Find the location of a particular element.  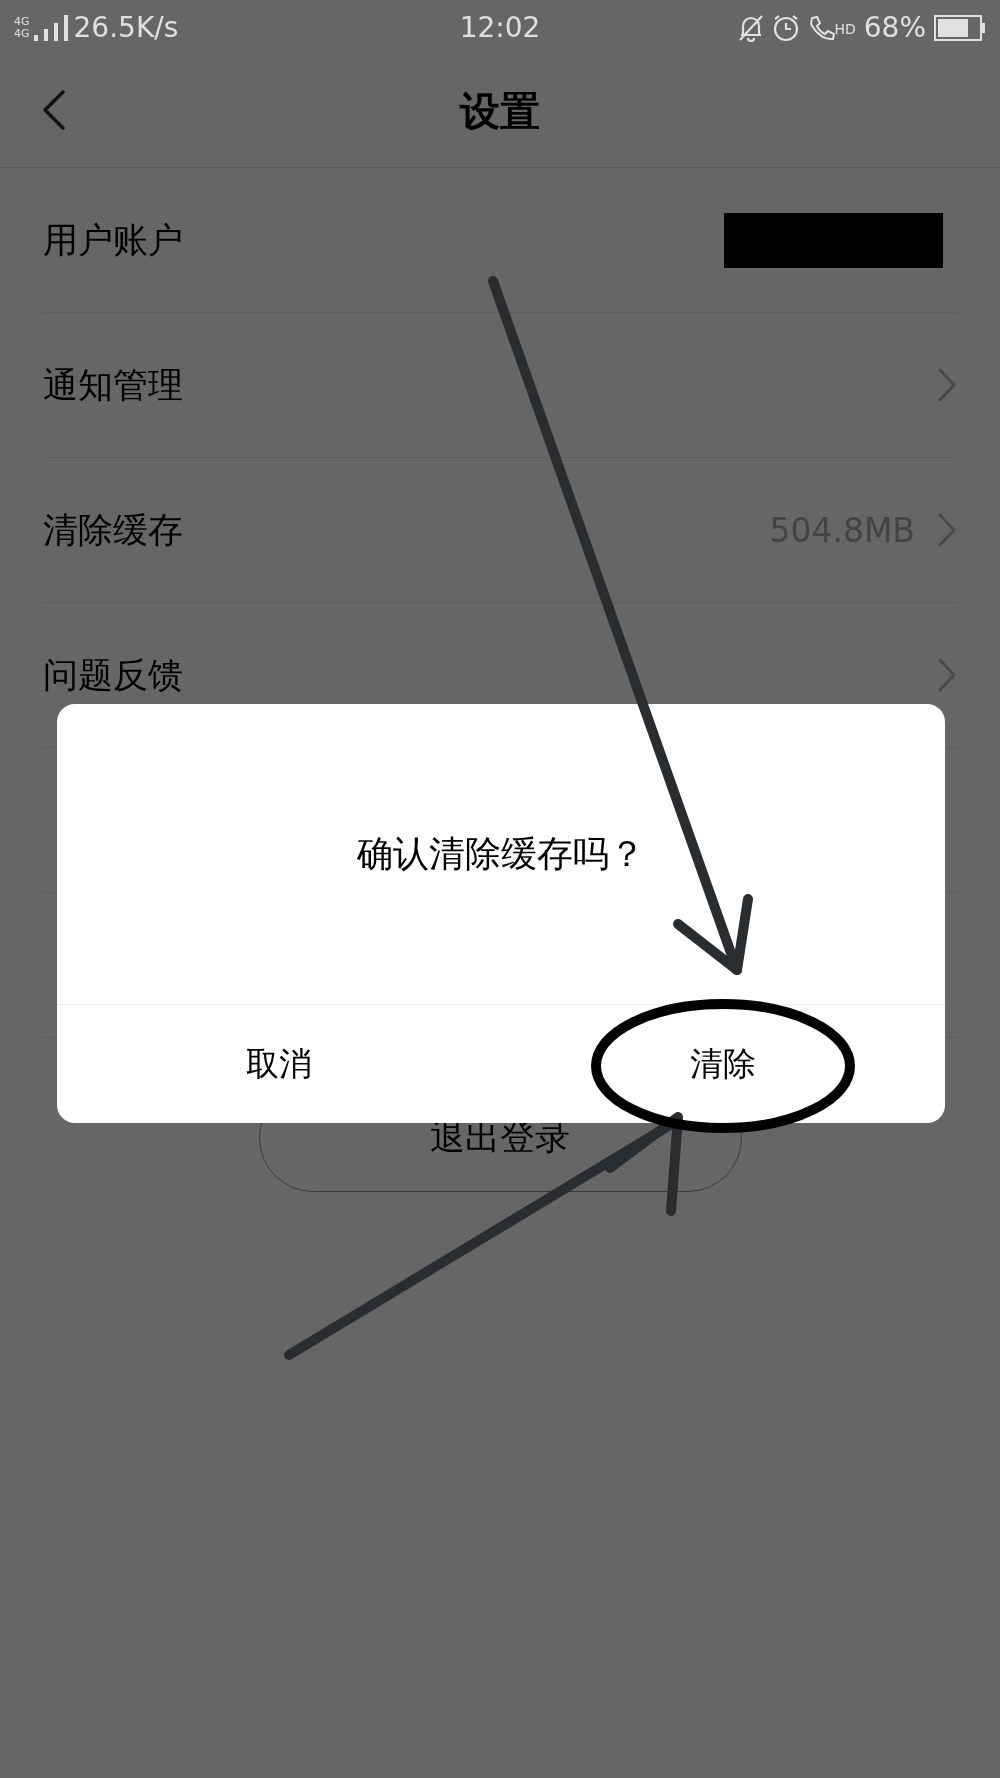

row-label: 问题反馈 is located at coordinates (113, 675).